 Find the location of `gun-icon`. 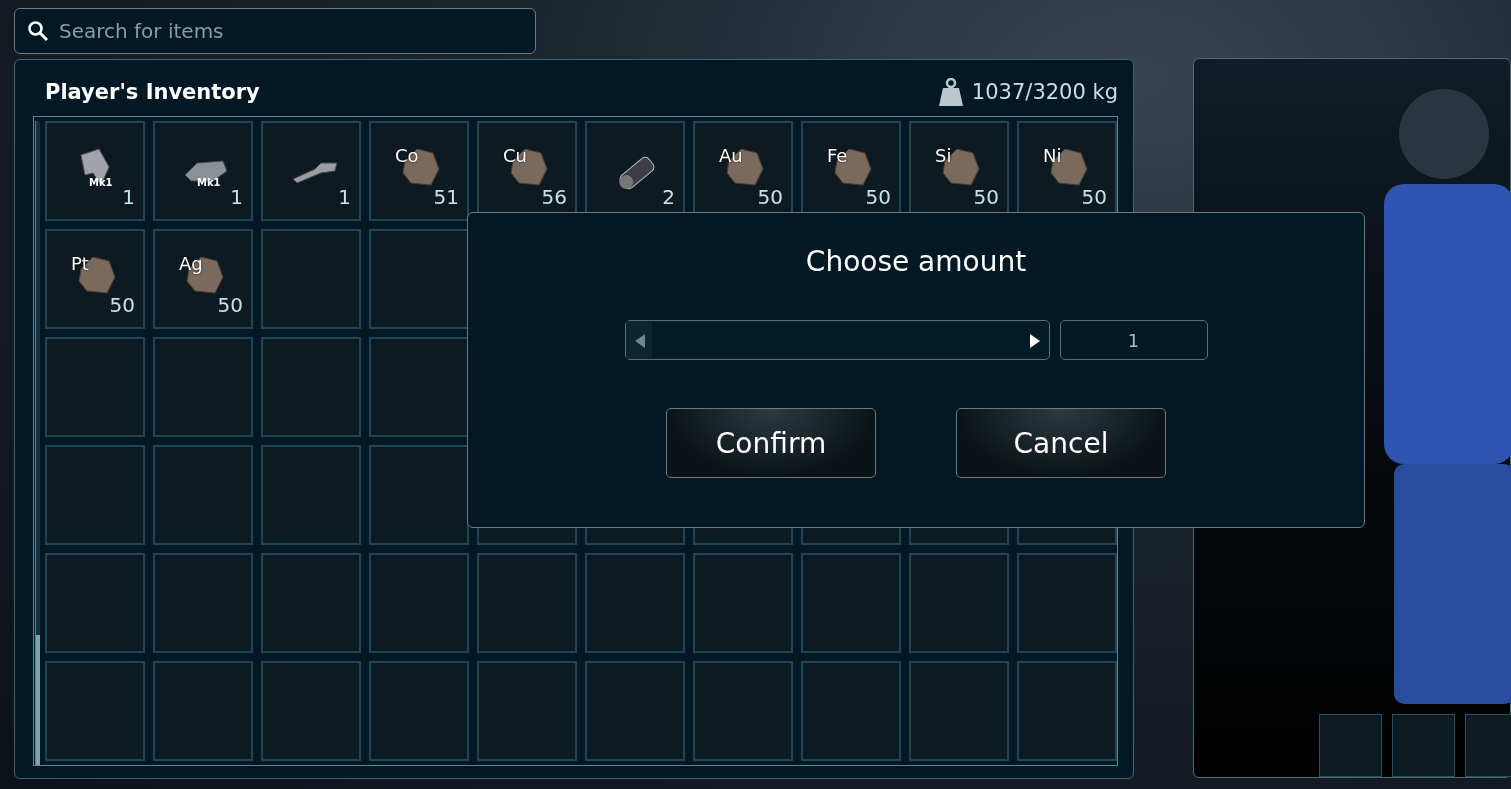

gun-icon is located at coordinates (315, 171).